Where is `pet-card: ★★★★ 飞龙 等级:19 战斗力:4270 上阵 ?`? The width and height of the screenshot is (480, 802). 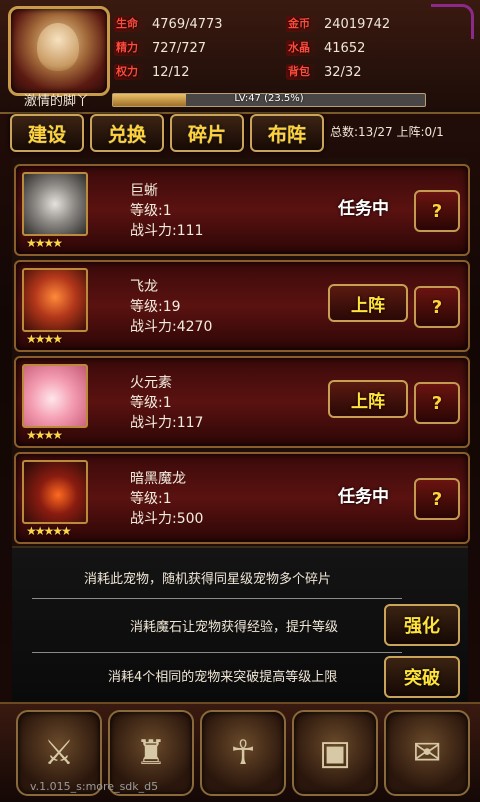 pet-card: ★★★★ 飞龙 等级:19 战斗力:4270 上阵 ? is located at coordinates (242, 306).